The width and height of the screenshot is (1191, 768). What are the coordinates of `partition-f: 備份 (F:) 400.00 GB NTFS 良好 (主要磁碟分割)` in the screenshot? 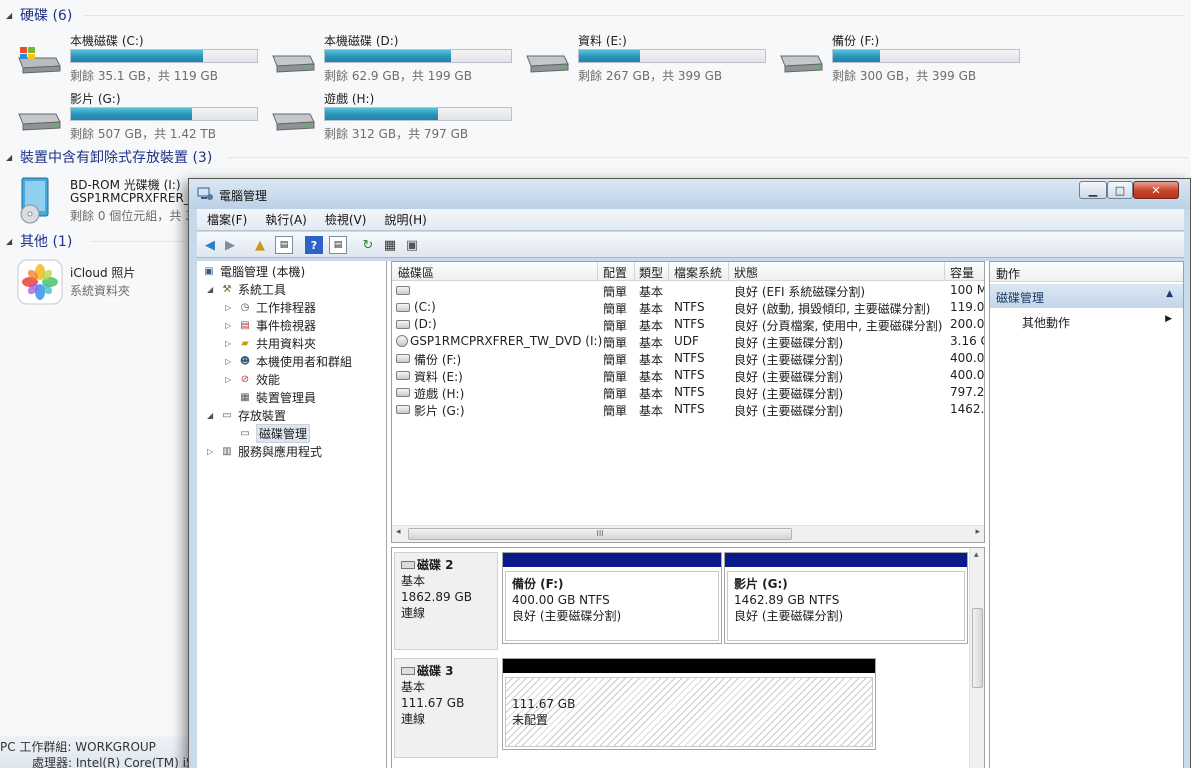 It's located at (612, 598).